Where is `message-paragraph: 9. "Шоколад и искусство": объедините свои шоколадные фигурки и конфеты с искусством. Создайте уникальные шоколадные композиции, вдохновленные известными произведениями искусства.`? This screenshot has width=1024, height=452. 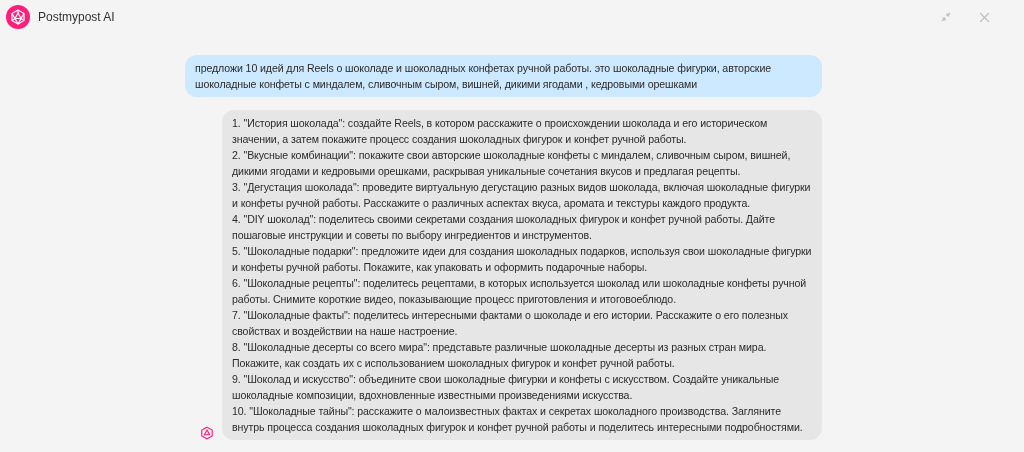
message-paragraph: 9. "Шоколад и искусство": объедините свои шоколадные фигурки и конфеты с искусством. Создайте уникальные шоколадные композиции, вдохновленные известными произведениями искусства. is located at coordinates (506, 387).